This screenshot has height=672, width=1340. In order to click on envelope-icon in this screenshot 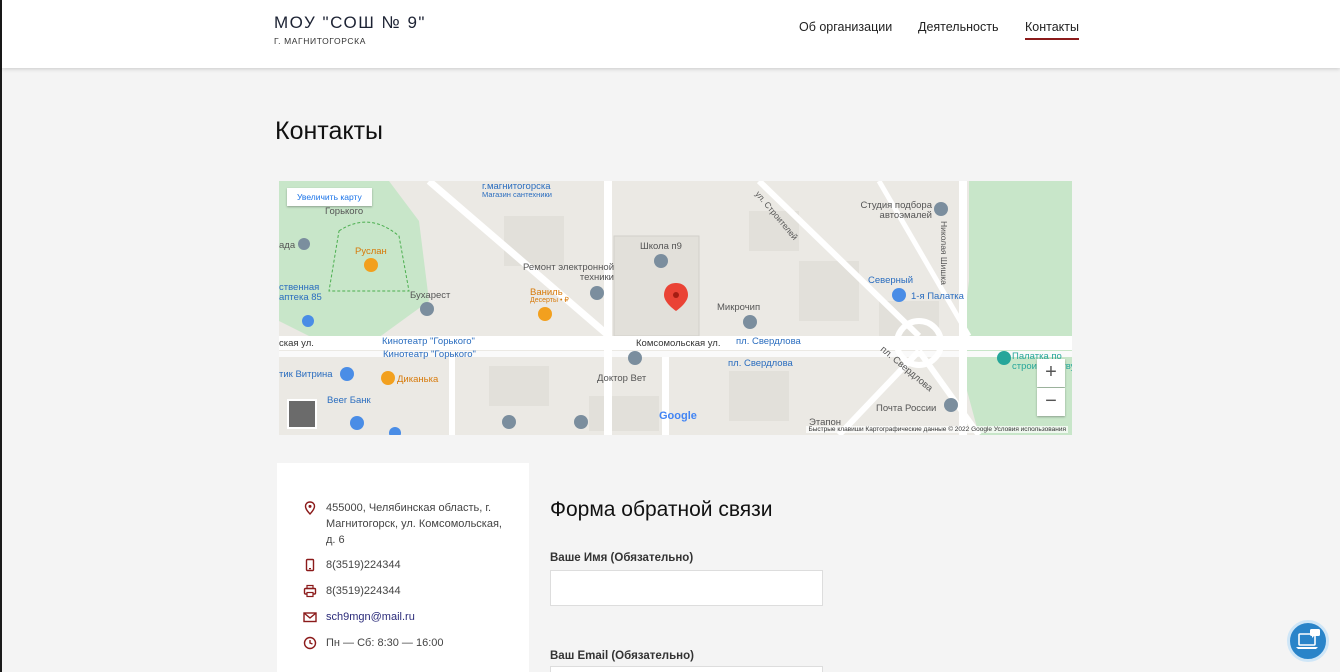, I will do `click(310, 617)`.